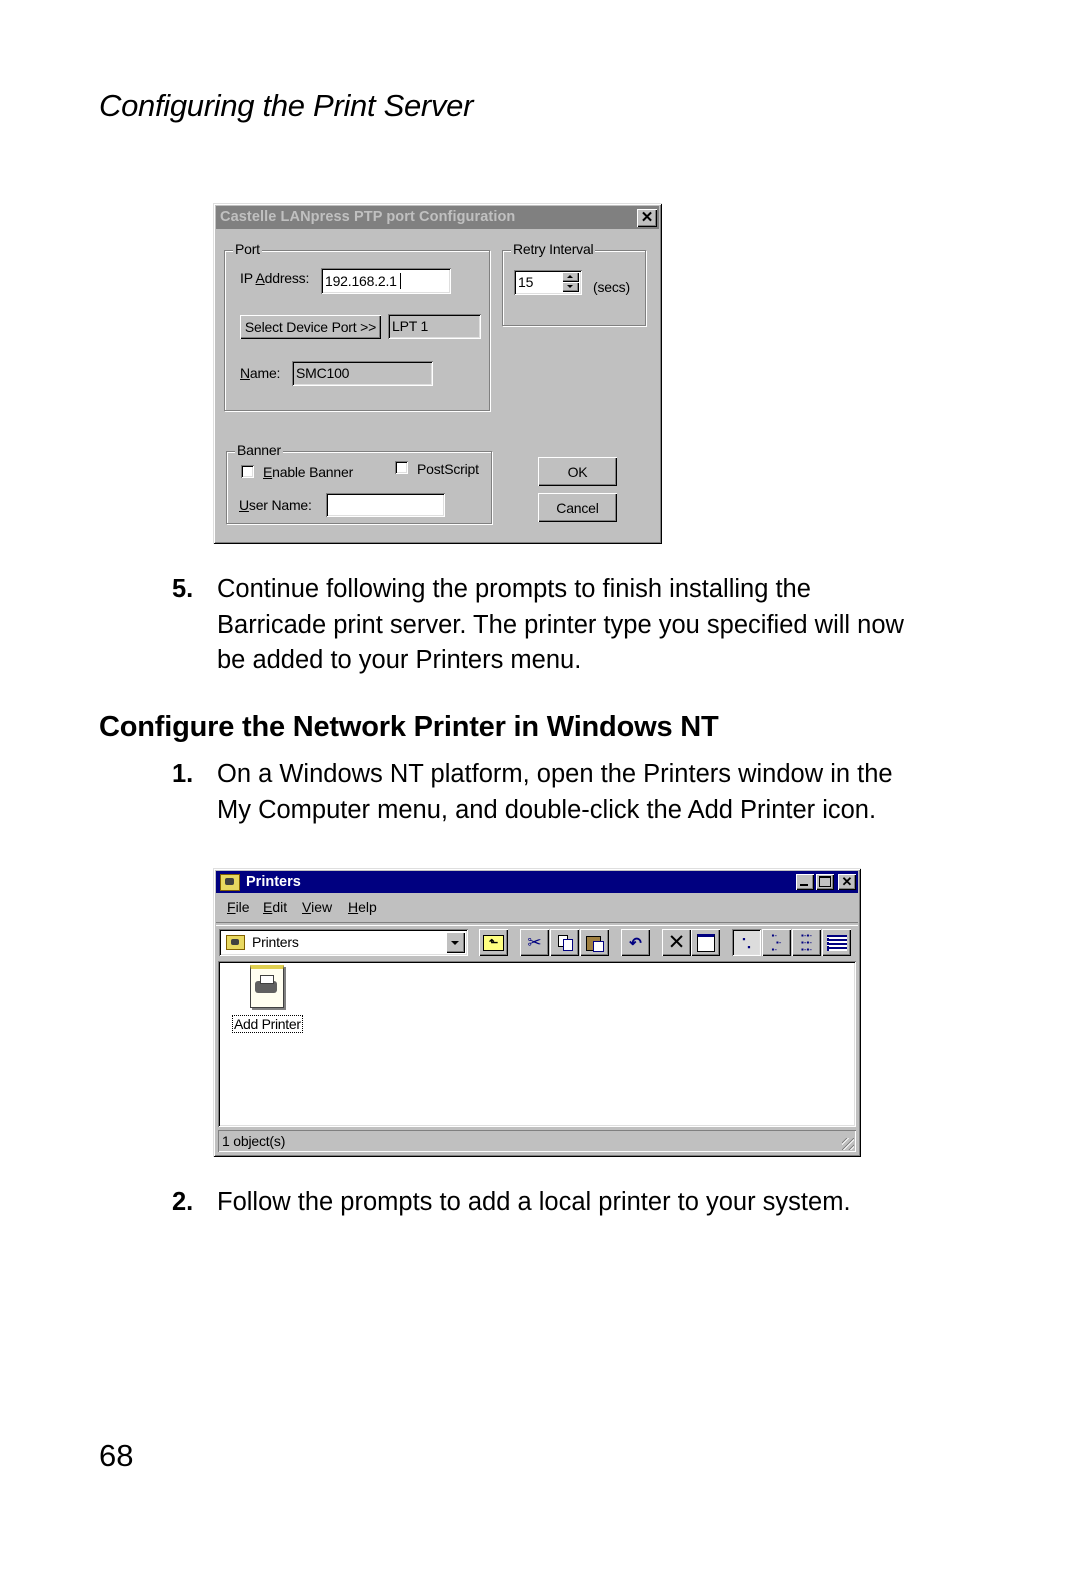  Describe the element at coordinates (537, 1141) in the screenshot. I see `status-bar: 1 object(s)` at that location.